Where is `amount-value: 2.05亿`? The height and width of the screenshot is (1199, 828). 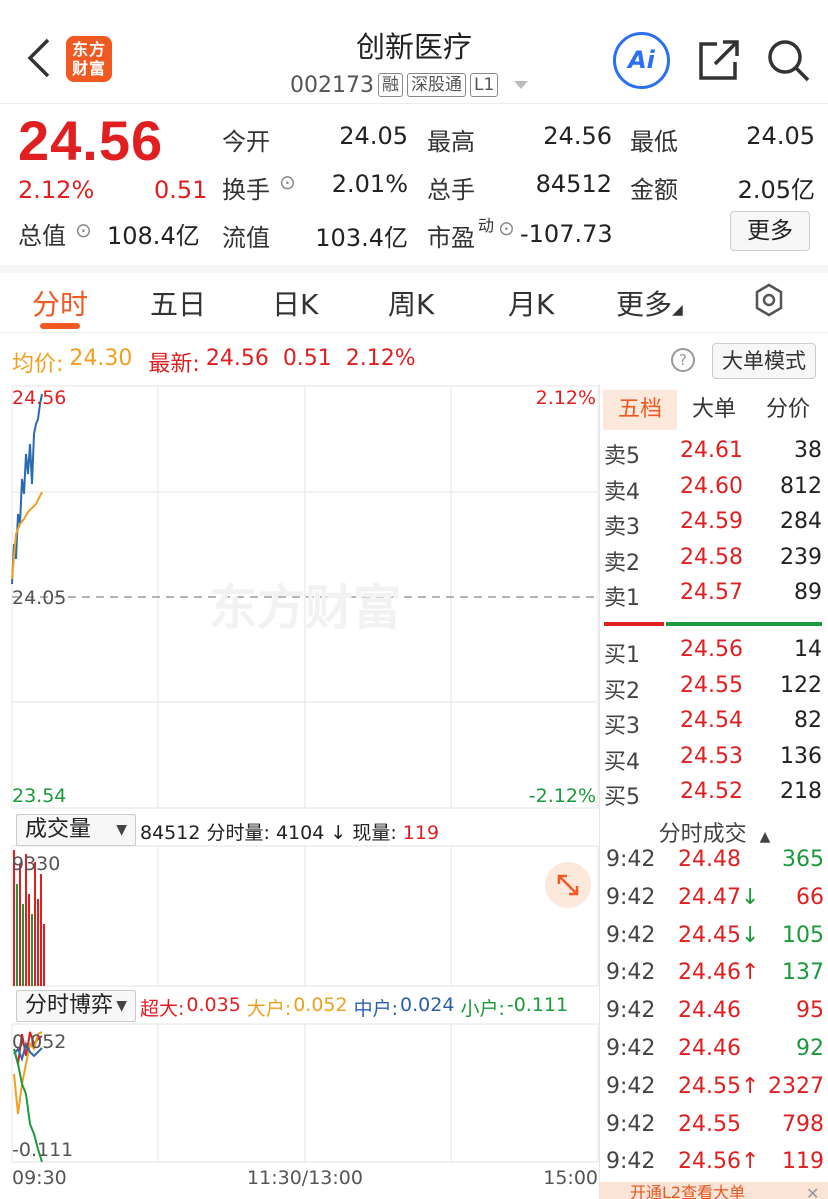
amount-value: 2.05亿 is located at coordinates (776, 190).